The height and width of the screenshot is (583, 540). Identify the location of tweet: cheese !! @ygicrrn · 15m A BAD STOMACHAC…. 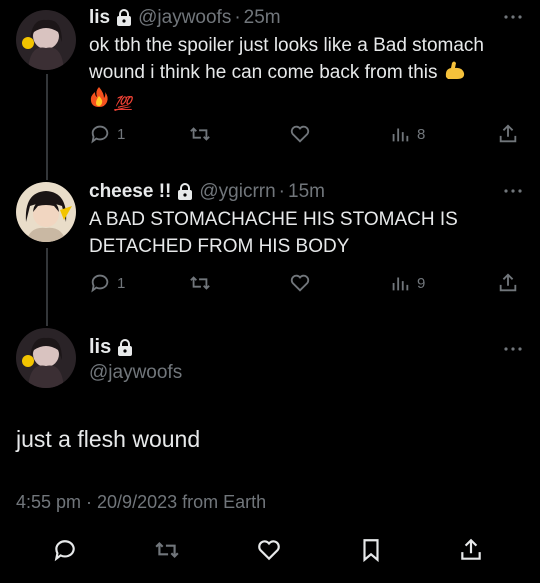
(306, 220).